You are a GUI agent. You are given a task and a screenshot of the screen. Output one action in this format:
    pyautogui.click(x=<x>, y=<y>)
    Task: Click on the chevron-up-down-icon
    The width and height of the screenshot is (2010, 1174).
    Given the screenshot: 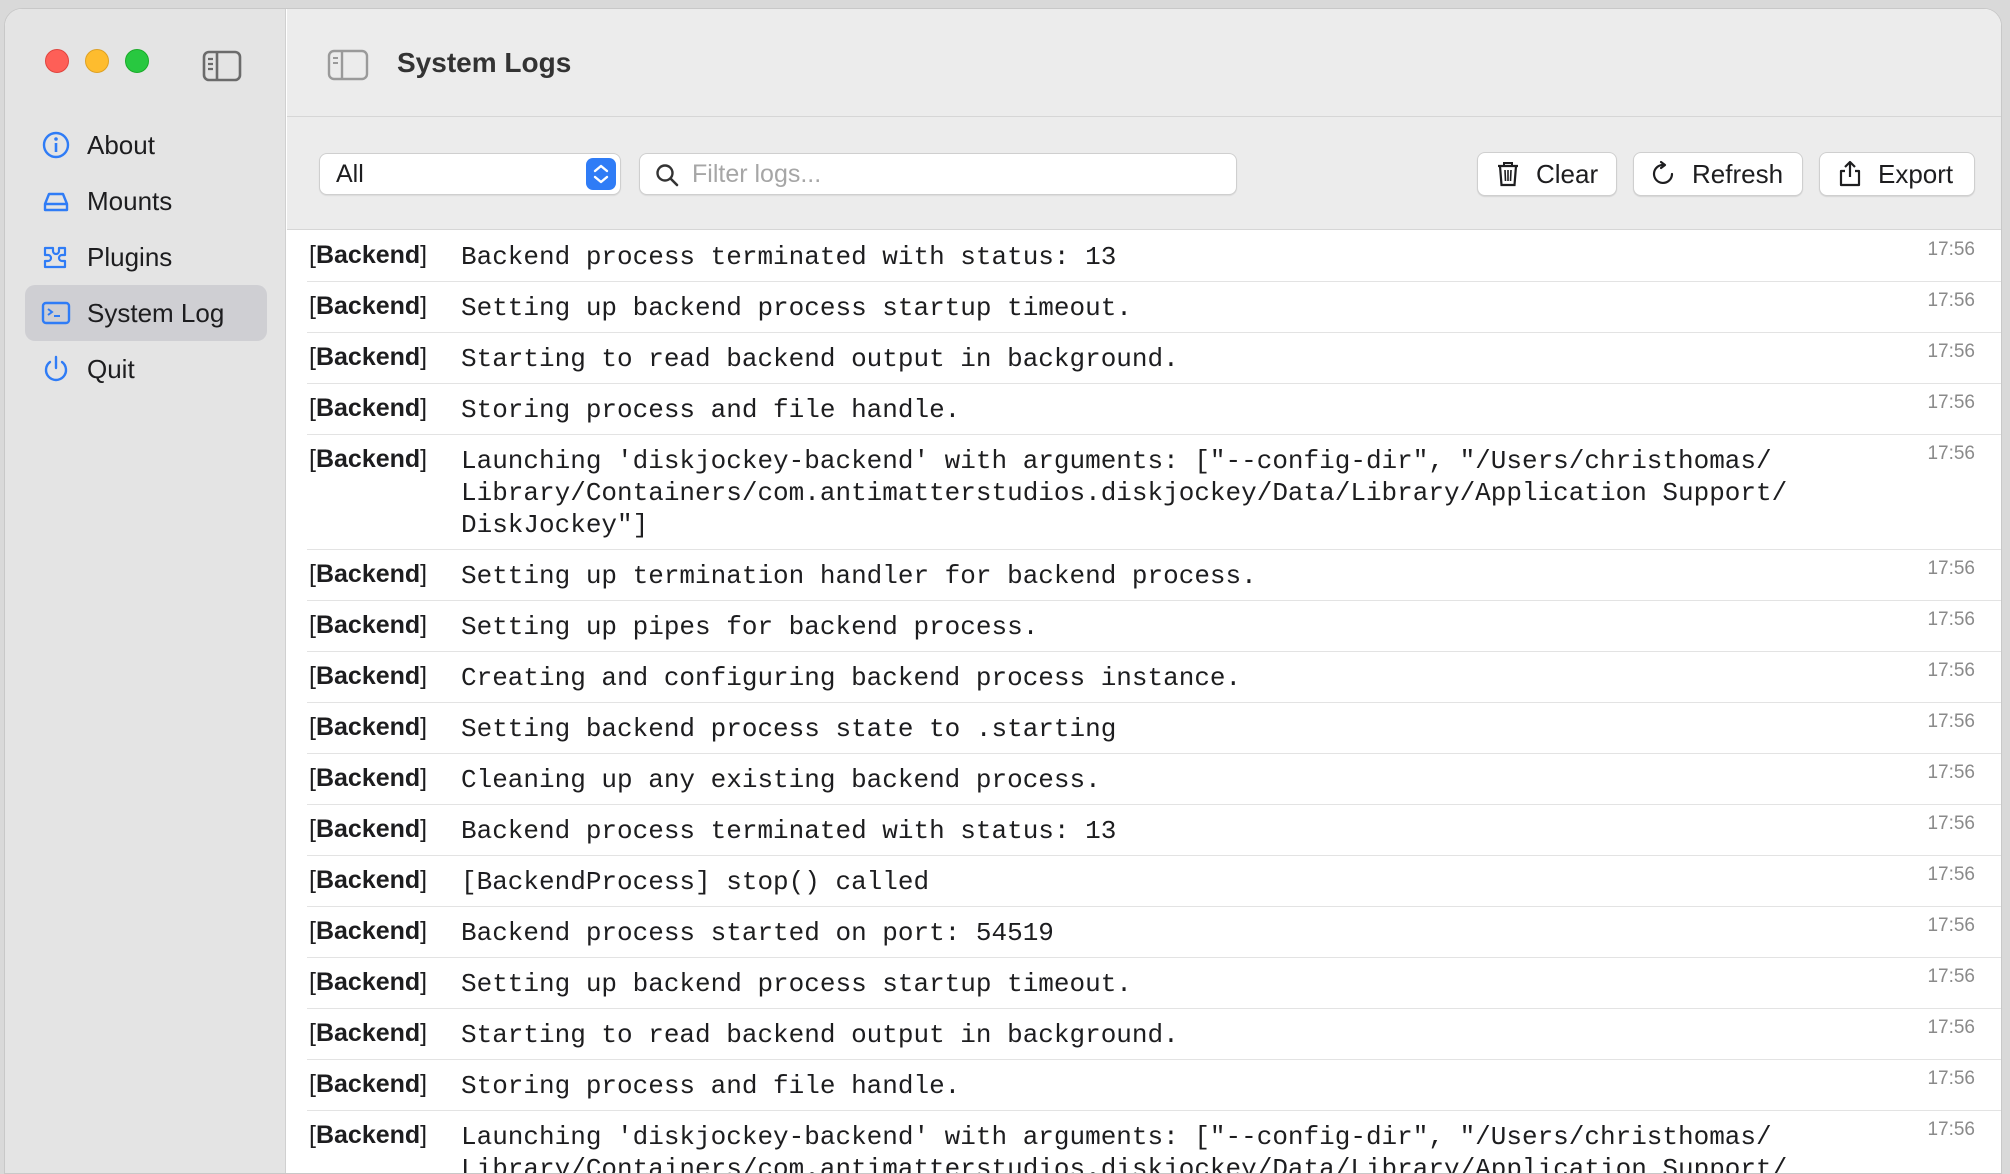 What is the action you would take?
    pyautogui.click(x=601, y=174)
    